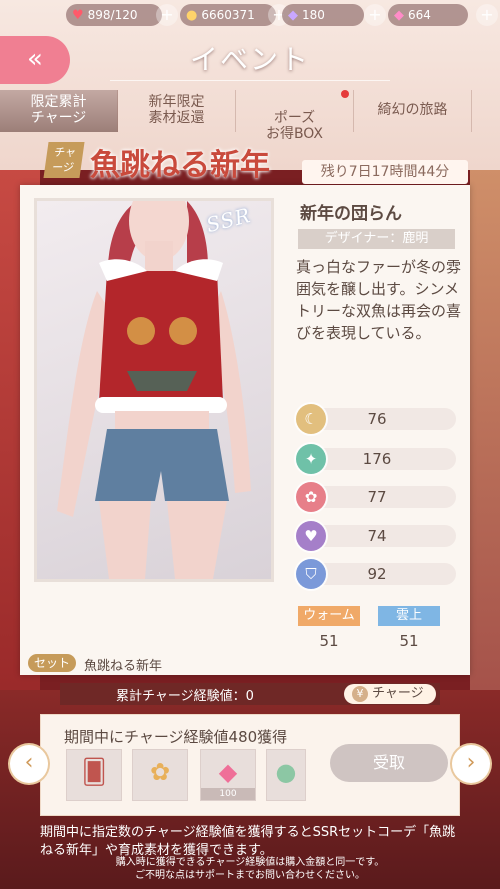 The height and width of the screenshot is (889, 500). What do you see at coordinates (64, 160) in the screenshot?
I see `charge-tag: チャ ージ` at bounding box center [64, 160].